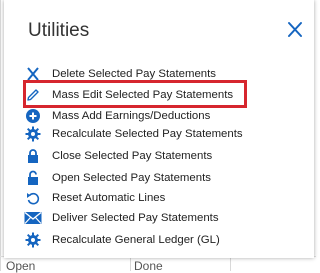 The height and width of the screenshot is (273, 320). I want to click on menu-item-close-selected: Close Selected Pay Statements, so click(154, 156).